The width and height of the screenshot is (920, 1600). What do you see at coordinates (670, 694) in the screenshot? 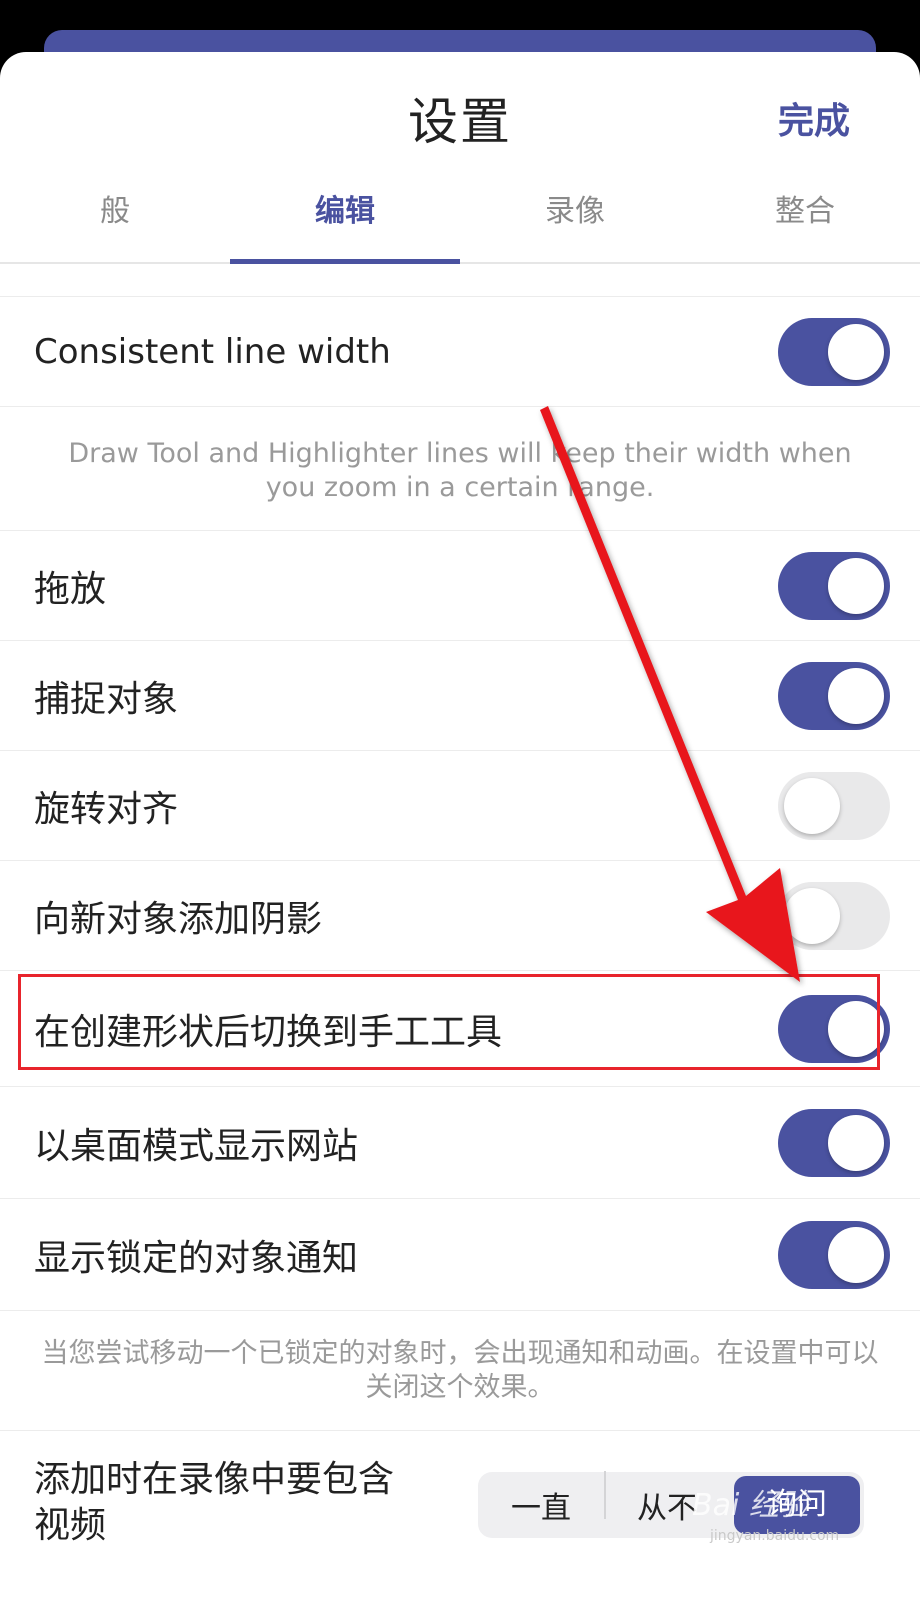
I see `annotation-arrow-icon` at bounding box center [670, 694].